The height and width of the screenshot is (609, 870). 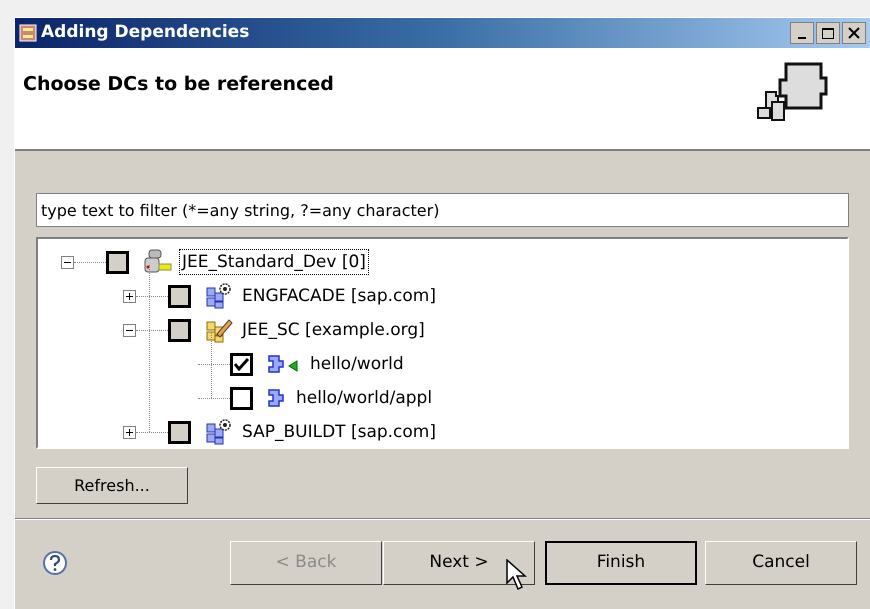 What do you see at coordinates (828, 33) in the screenshot?
I see `maximize-button` at bounding box center [828, 33].